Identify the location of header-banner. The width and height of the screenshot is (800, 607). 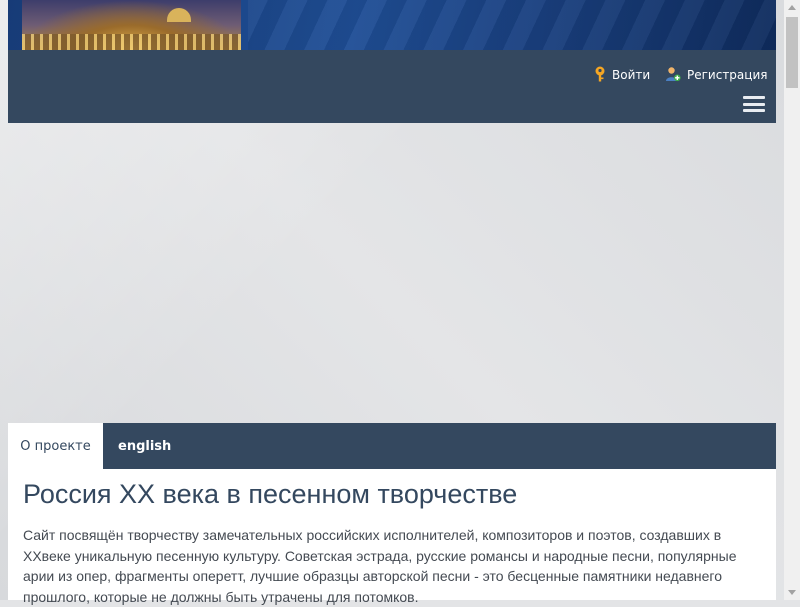
(392, 25).